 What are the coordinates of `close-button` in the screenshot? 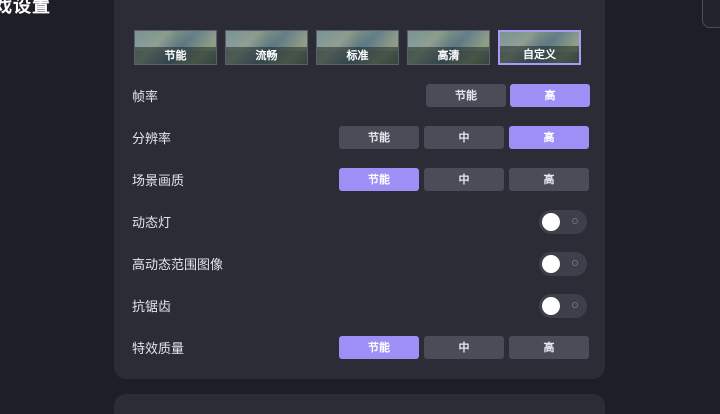 It's located at (711, 14).